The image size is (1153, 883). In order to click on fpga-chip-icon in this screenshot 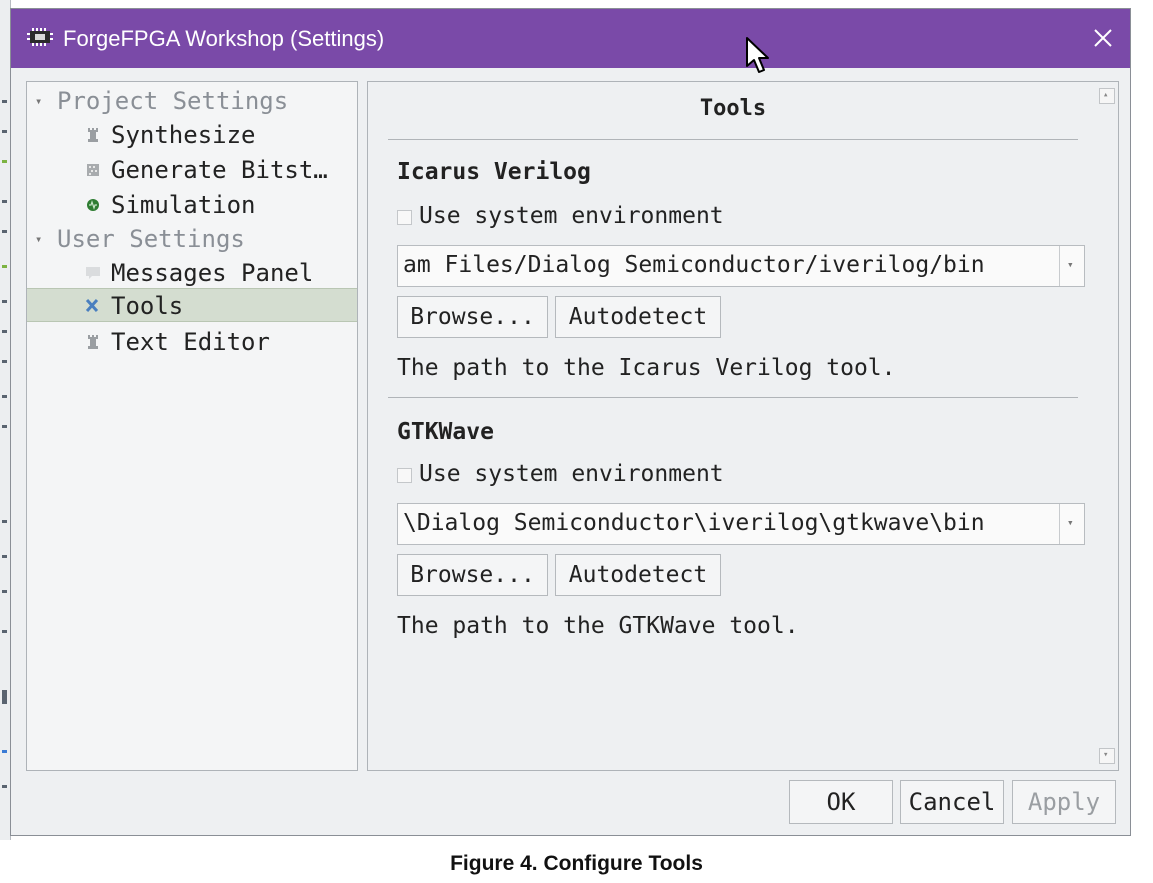, I will do `click(40, 37)`.